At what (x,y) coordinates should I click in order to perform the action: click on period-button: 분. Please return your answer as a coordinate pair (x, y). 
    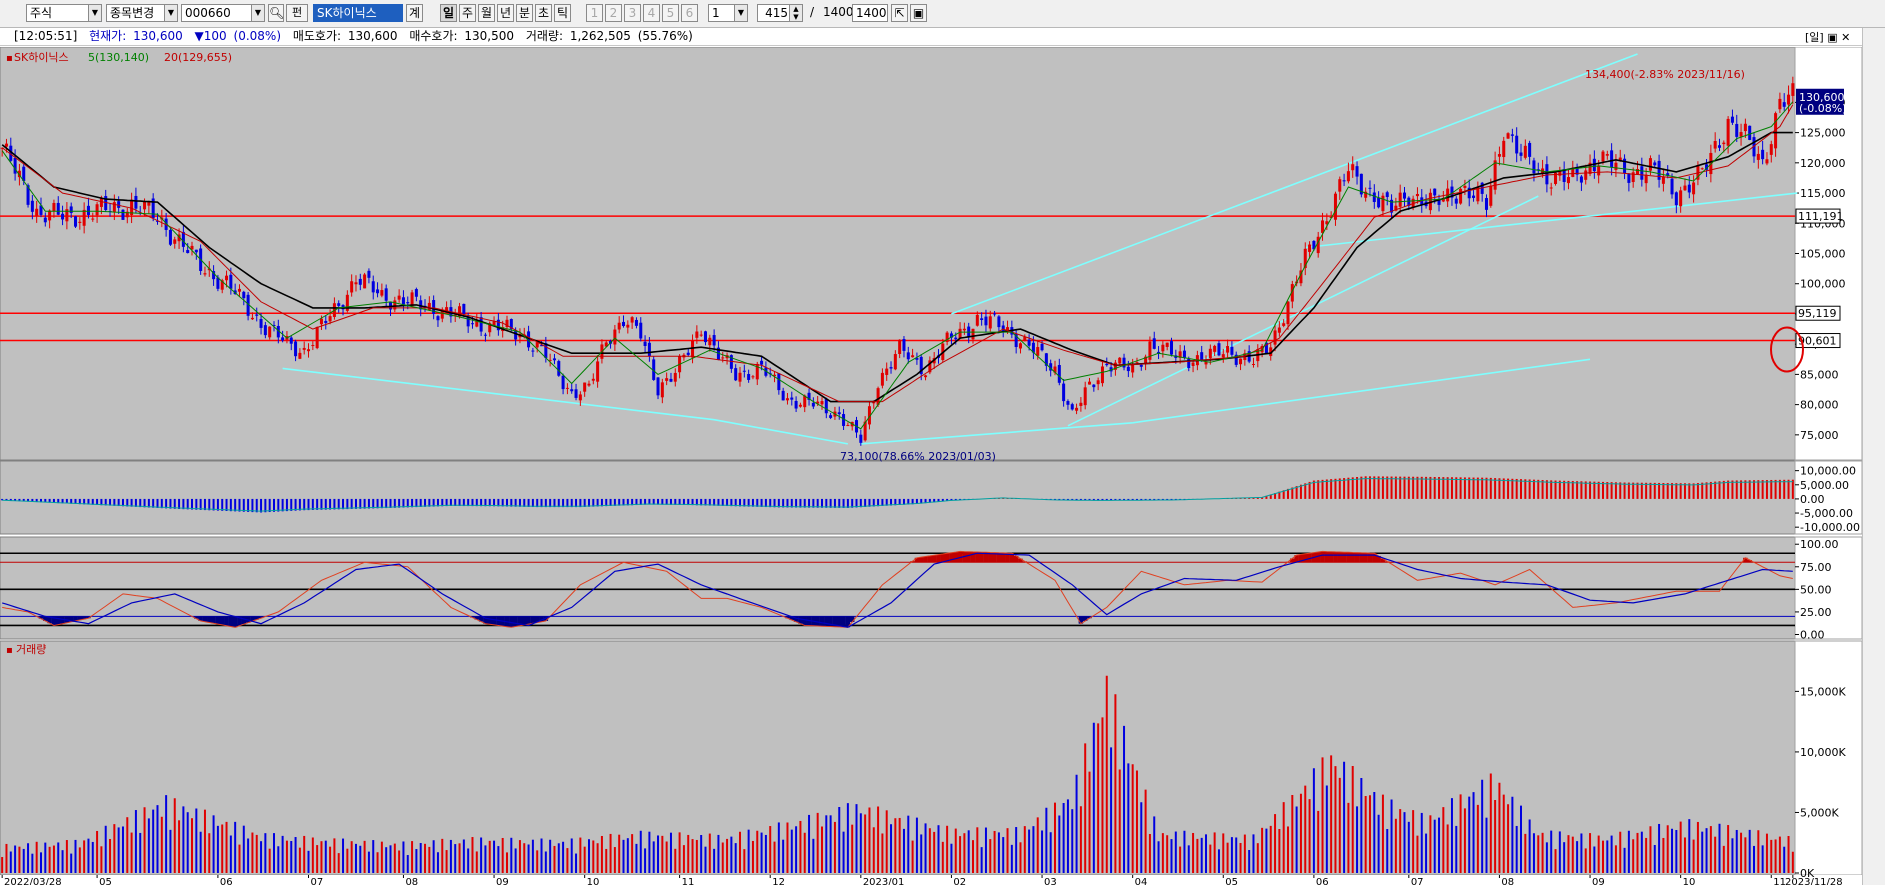
    Looking at the image, I should click on (524, 13).